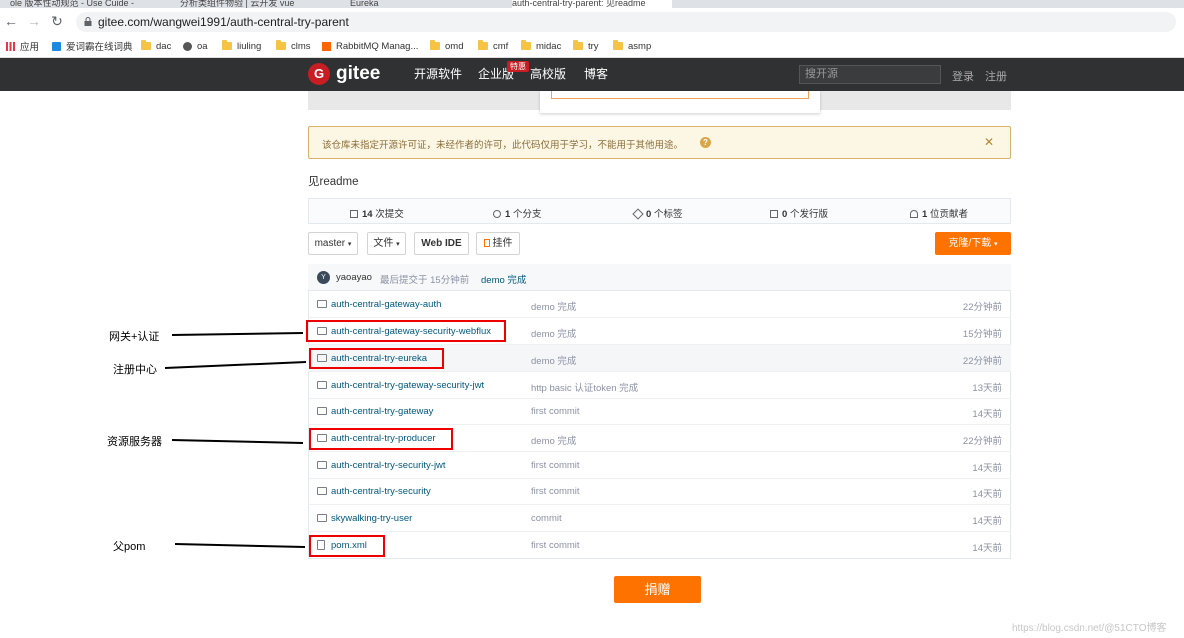  What do you see at coordinates (381, 439) in the screenshot?
I see `annotation-box-producer` at bounding box center [381, 439].